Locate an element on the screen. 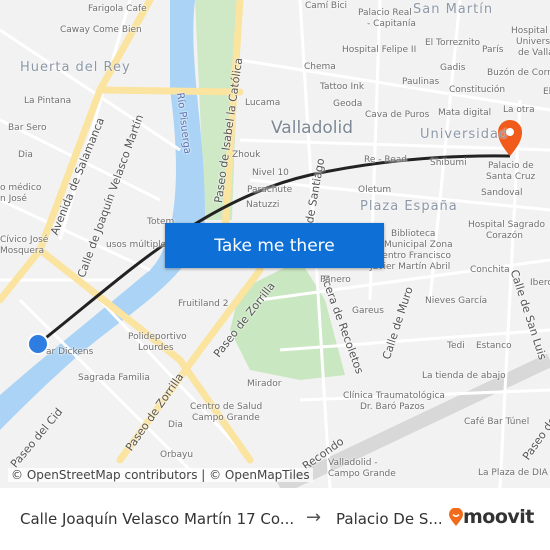  poi-label: Mata digital is located at coordinates (465, 113).